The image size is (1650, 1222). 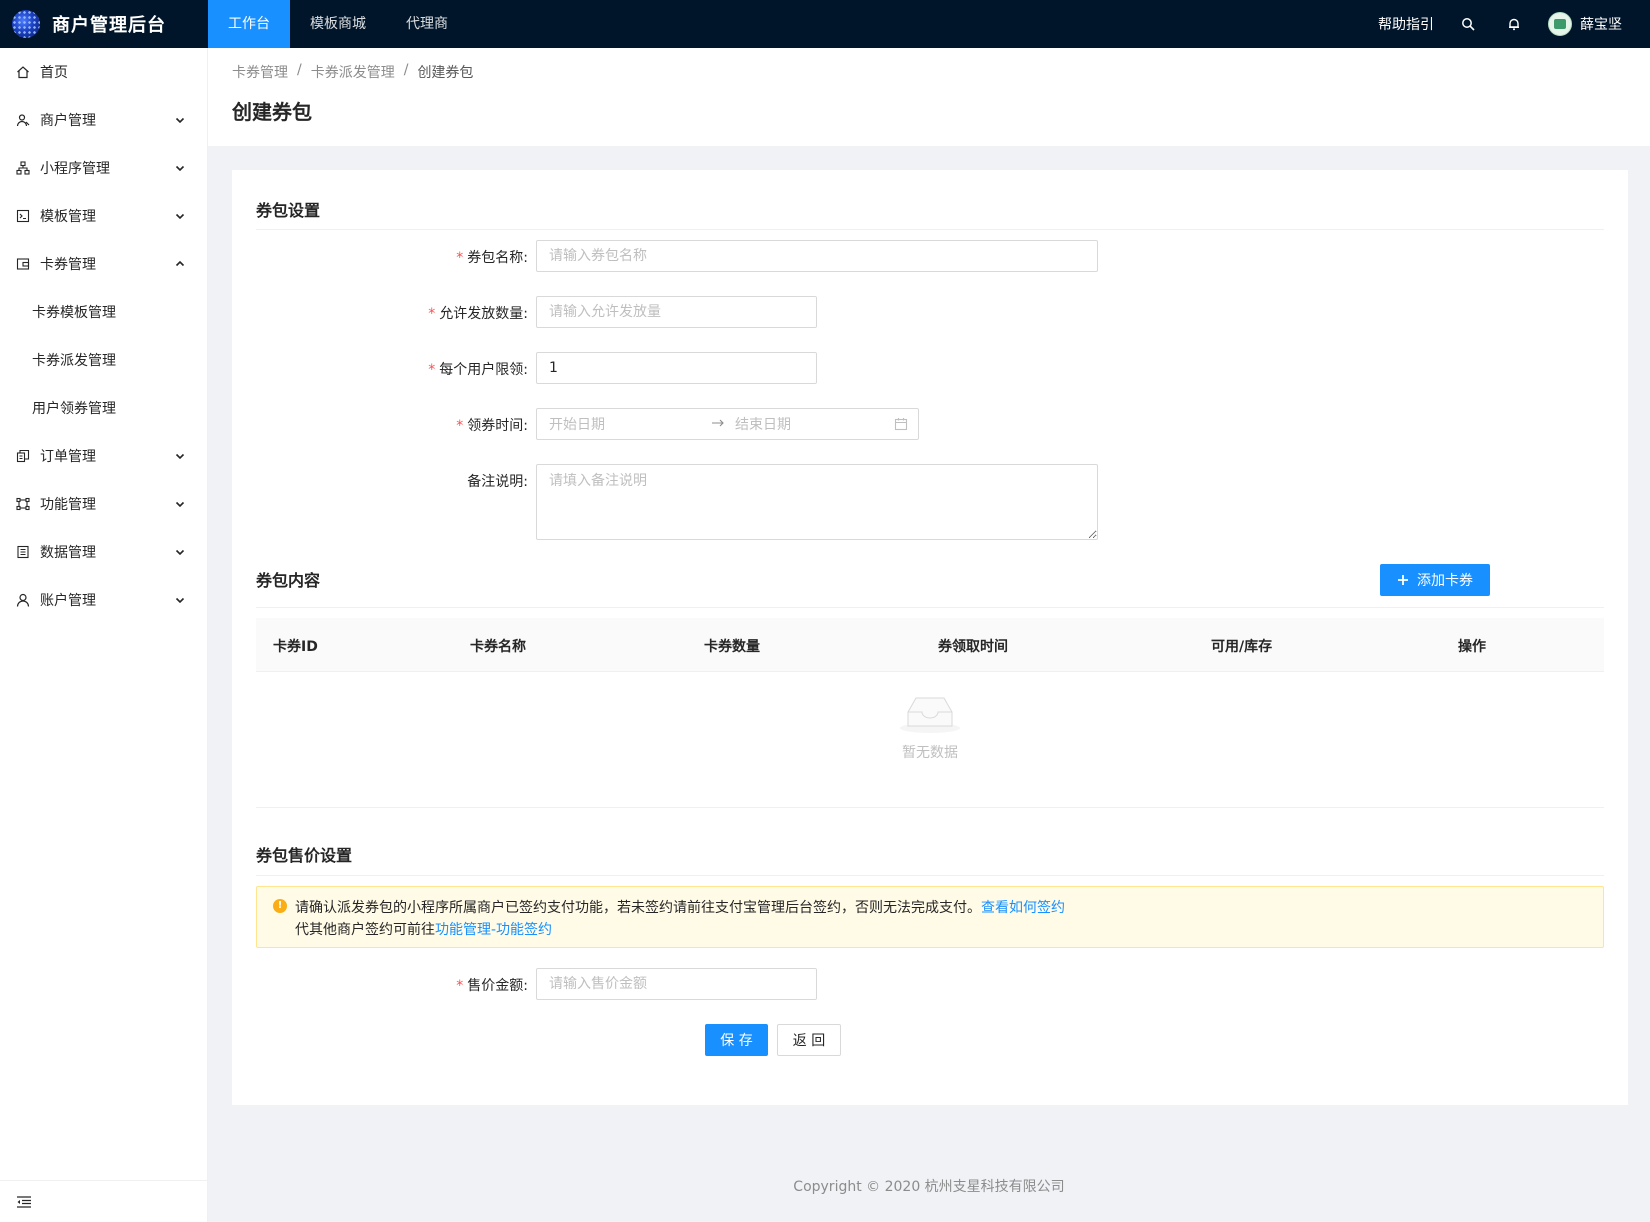 I want to click on wallet-icon, so click(x=23, y=264).